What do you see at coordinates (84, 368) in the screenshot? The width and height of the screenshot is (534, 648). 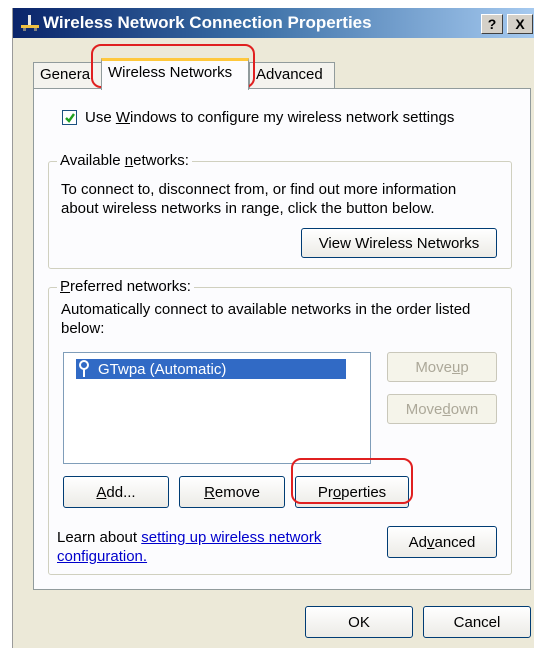 I see `wireless-antenna-icon` at bounding box center [84, 368].